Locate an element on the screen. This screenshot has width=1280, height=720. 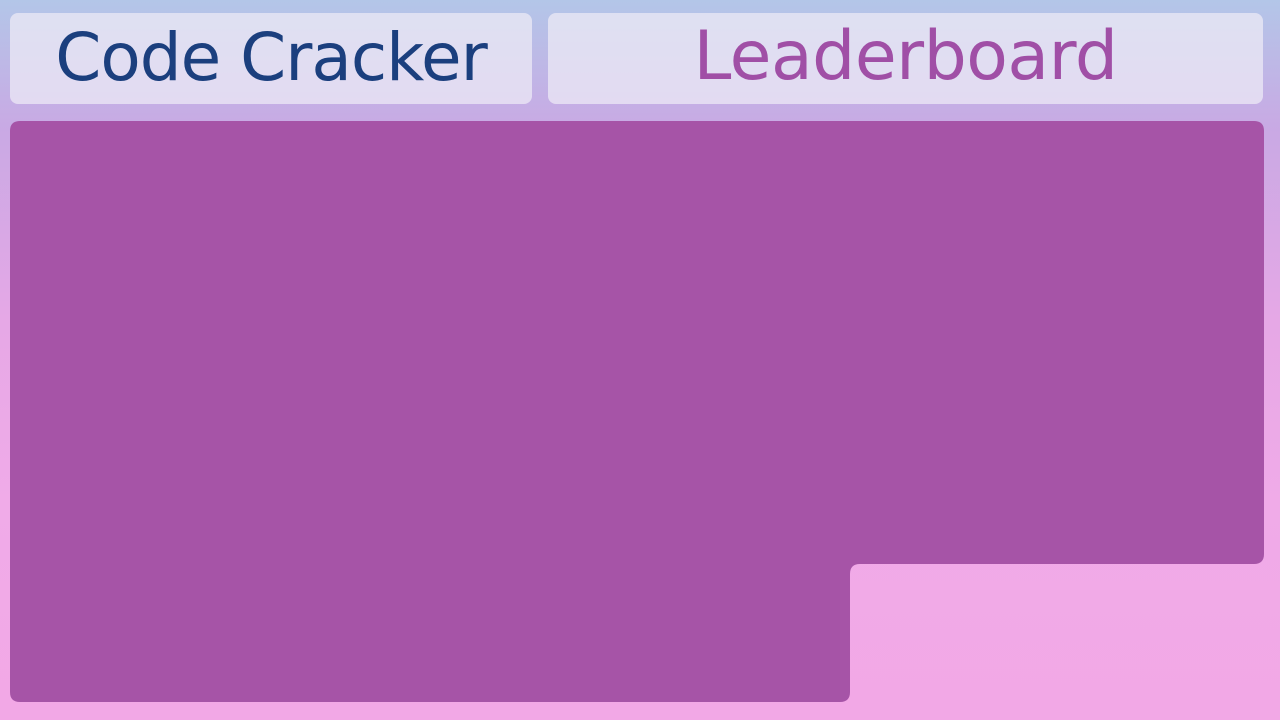
leaderboard-panel: Leaderboard is located at coordinates (905, 58).